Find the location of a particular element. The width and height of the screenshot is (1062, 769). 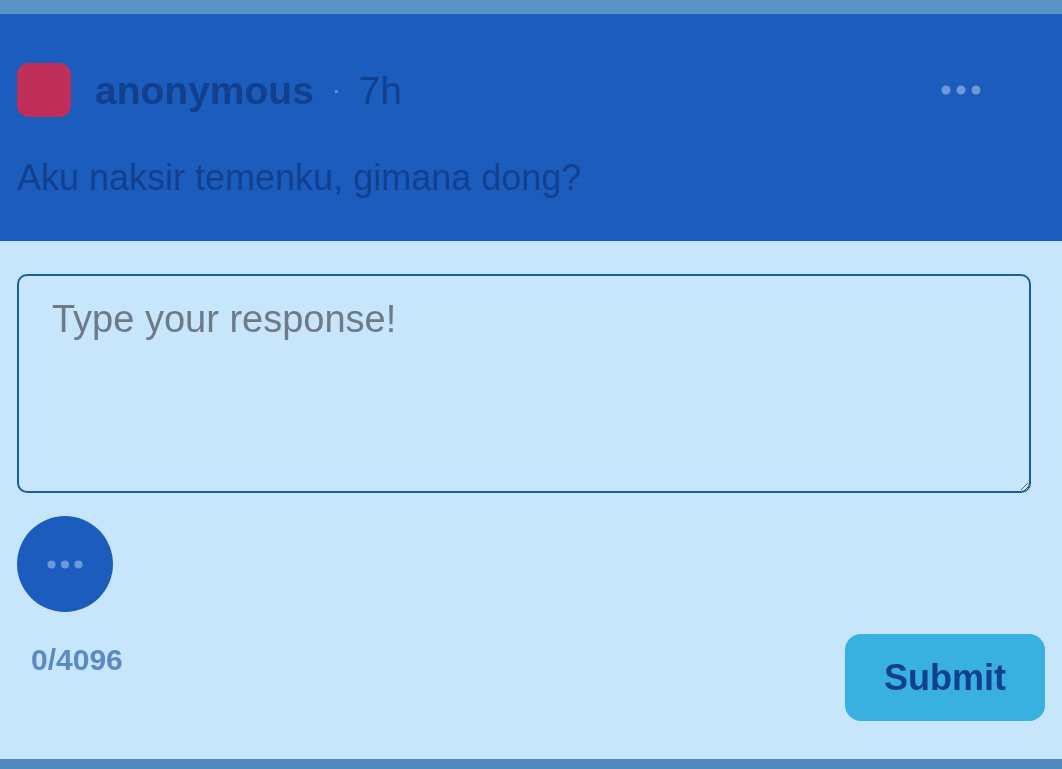

avatar-icon is located at coordinates (44, 90).